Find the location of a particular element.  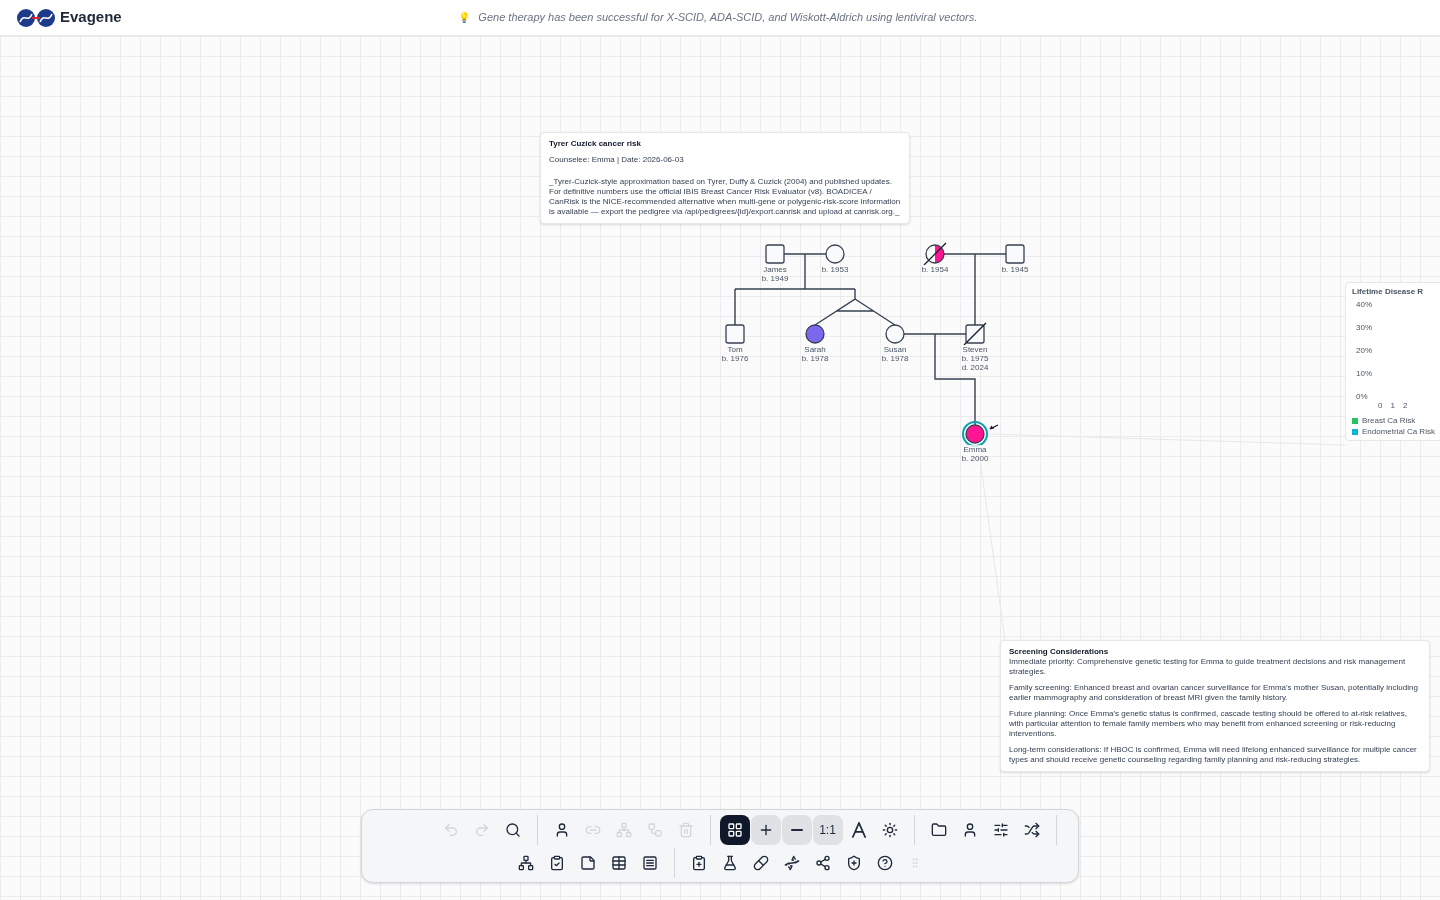

minus-icon is located at coordinates (796, 829).